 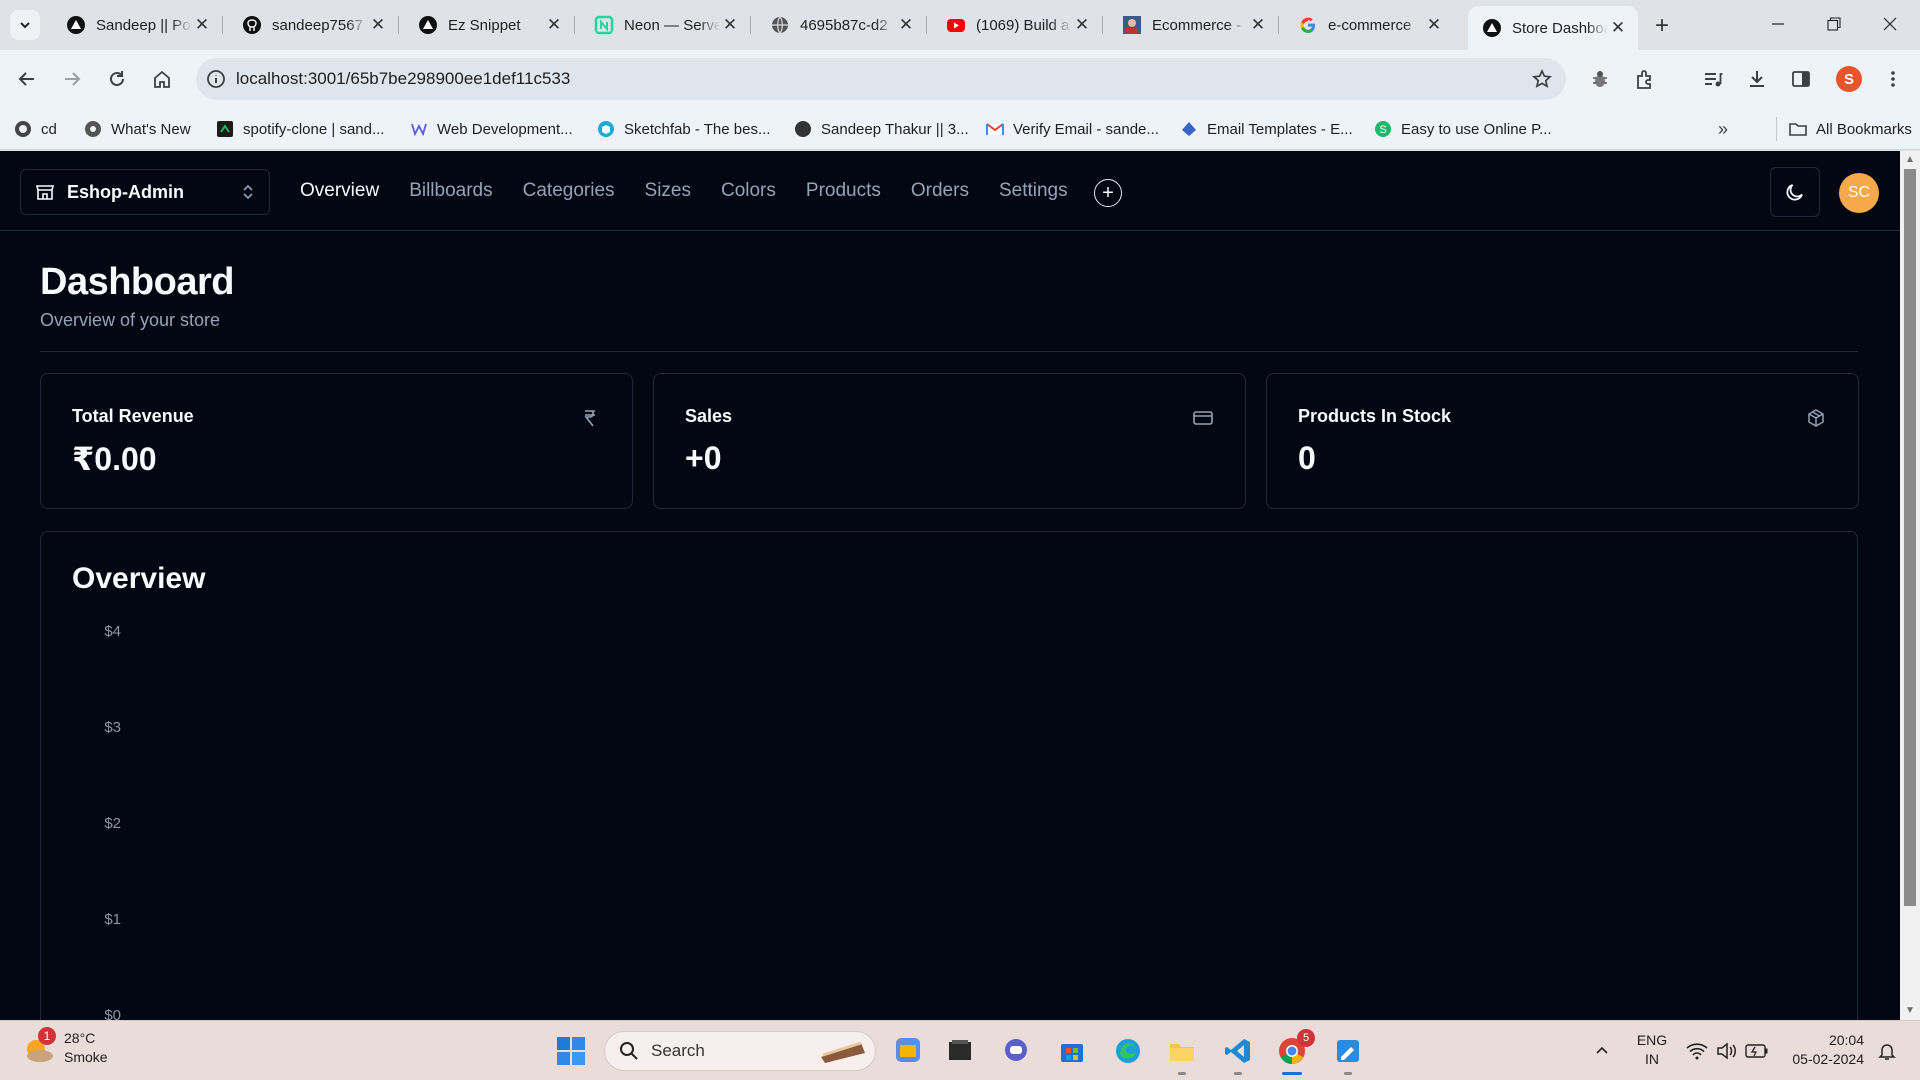 What do you see at coordinates (841, 25) in the screenshot?
I see `browser-tab: 4695b87c-d2 ✕` at bounding box center [841, 25].